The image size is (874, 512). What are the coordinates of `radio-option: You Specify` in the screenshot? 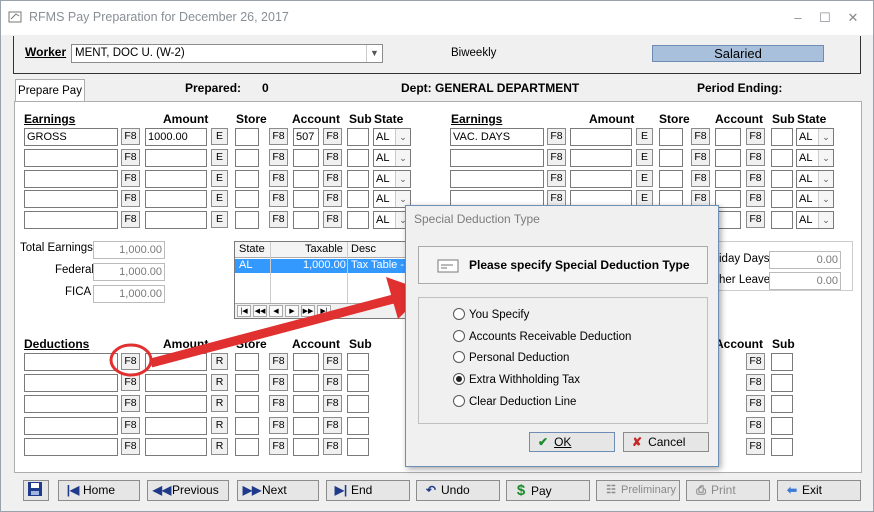 It's located at (491, 314).